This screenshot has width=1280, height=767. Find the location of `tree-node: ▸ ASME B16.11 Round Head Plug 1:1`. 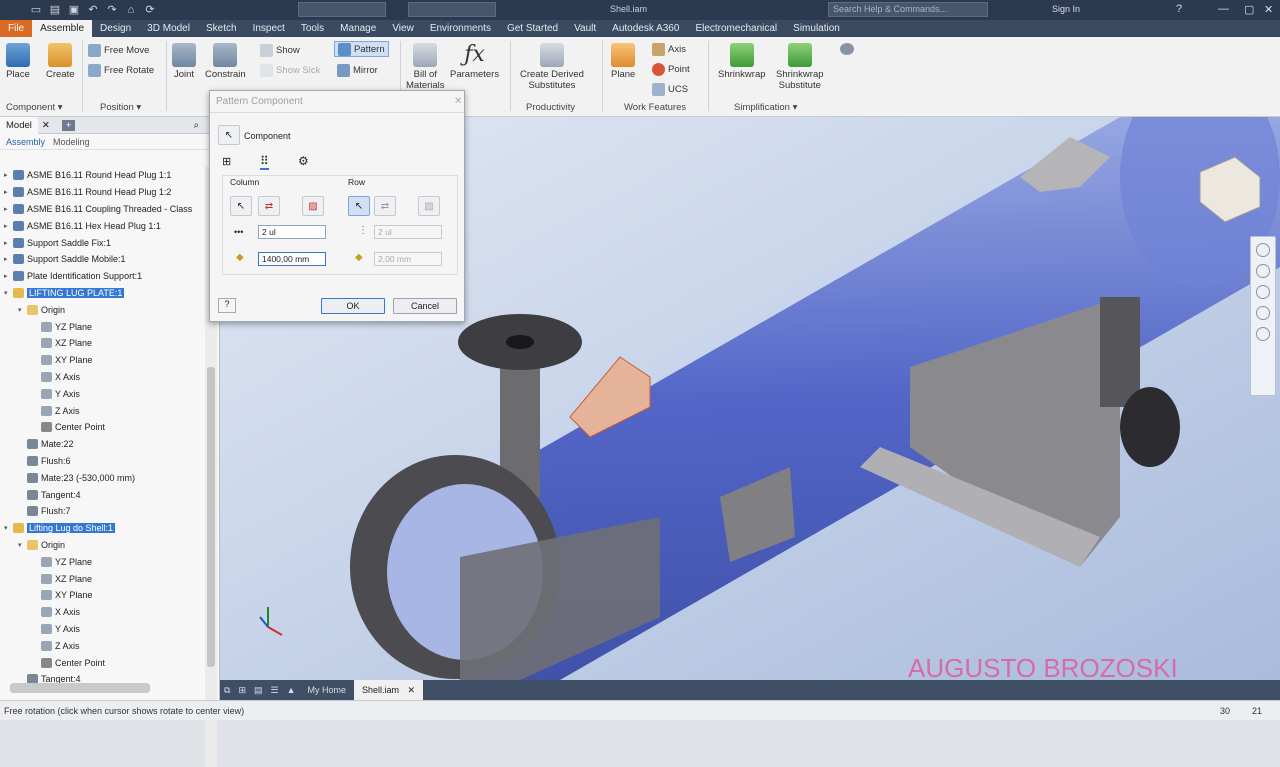

tree-node: ▸ ASME B16.11 Round Head Plug 1:1 is located at coordinates (103, 175).